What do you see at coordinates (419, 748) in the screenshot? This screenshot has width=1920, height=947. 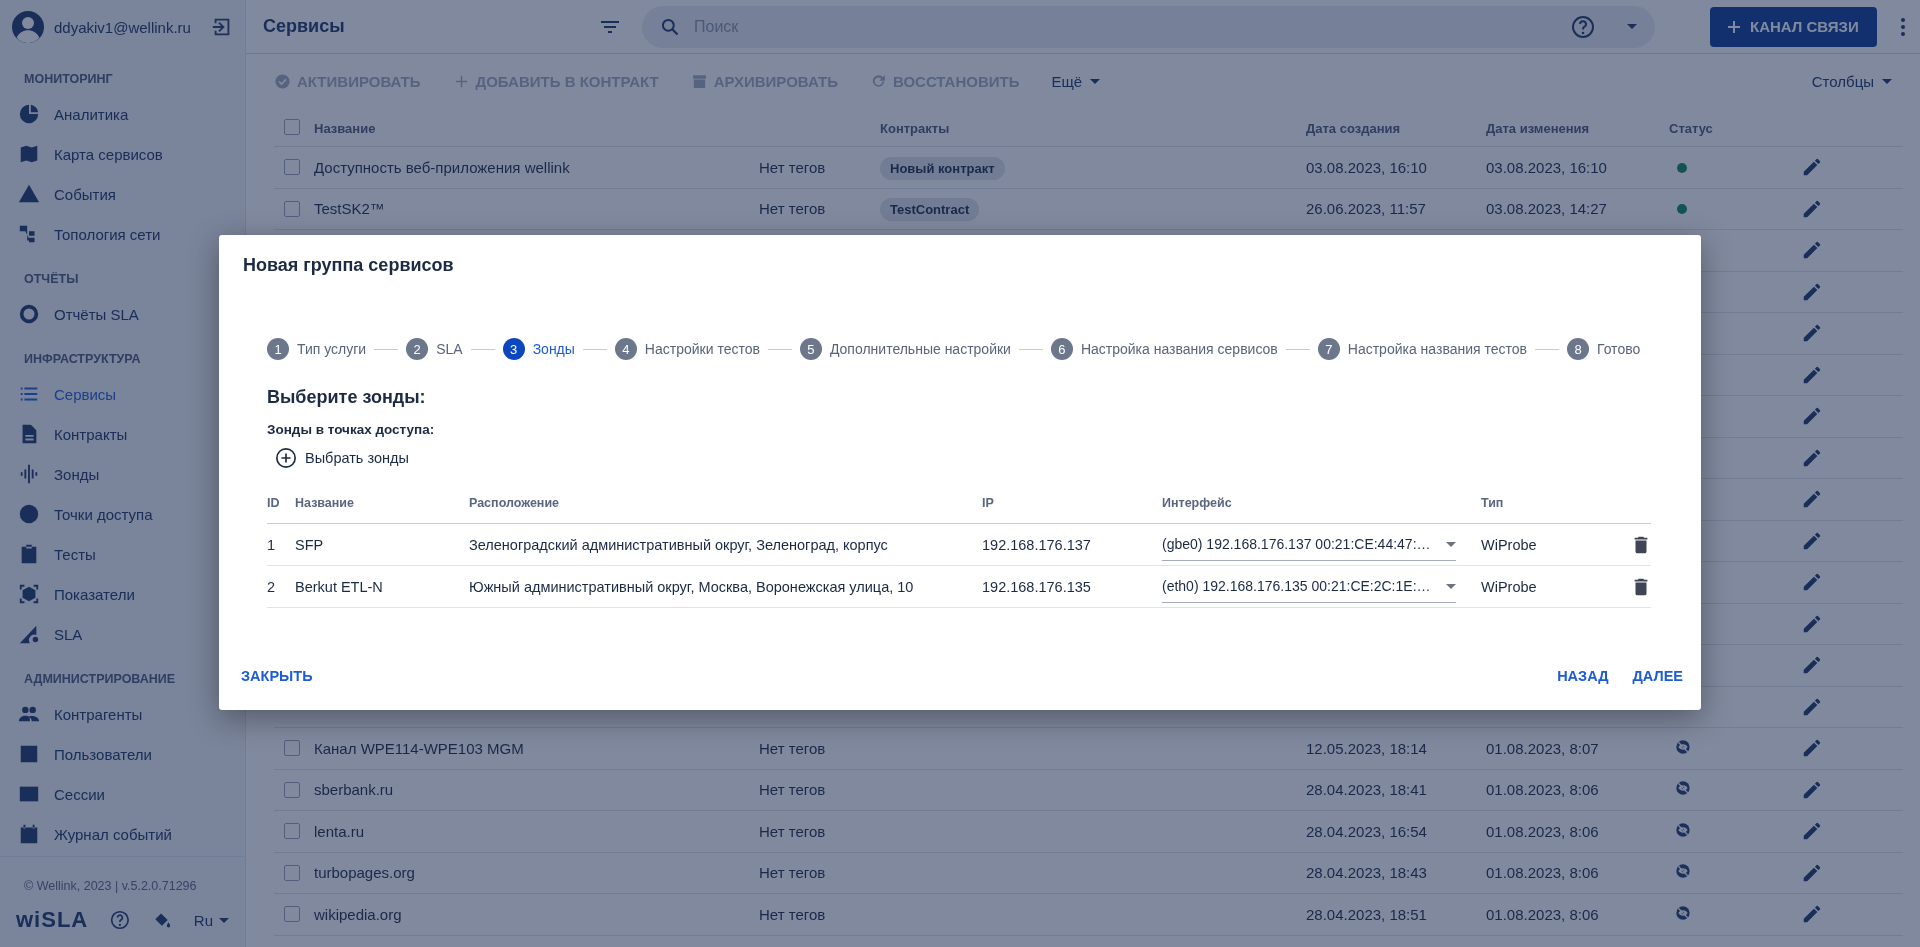 I see `table-cell: Канал WPE114-WPE103 MGM` at bounding box center [419, 748].